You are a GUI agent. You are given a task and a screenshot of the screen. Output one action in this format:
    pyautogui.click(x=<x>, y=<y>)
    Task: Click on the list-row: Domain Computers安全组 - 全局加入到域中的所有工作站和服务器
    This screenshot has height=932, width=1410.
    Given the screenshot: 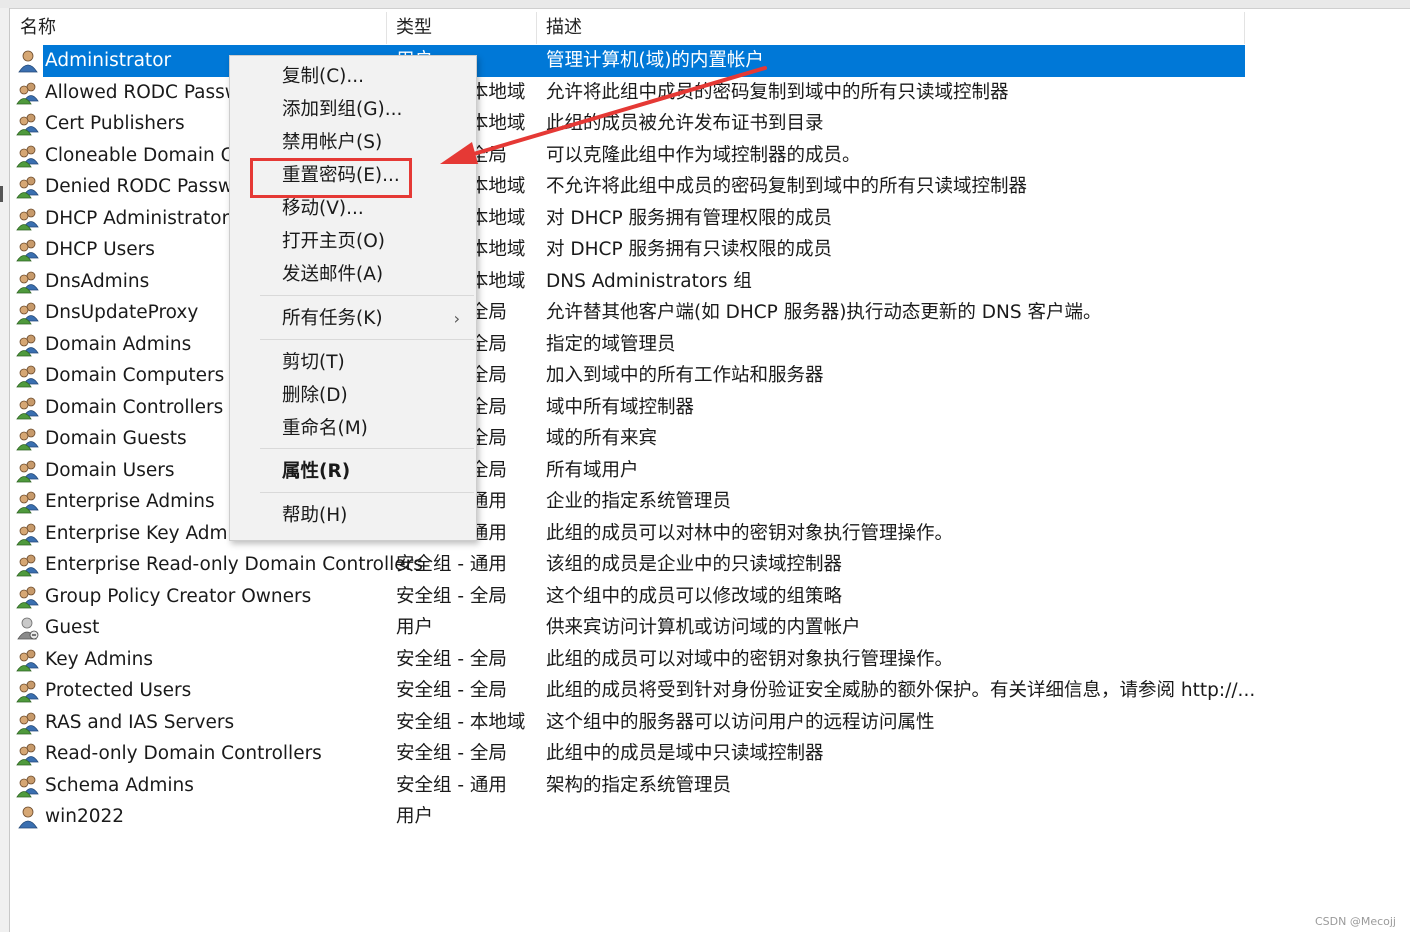 What is the action you would take?
    pyautogui.click(x=631, y=376)
    